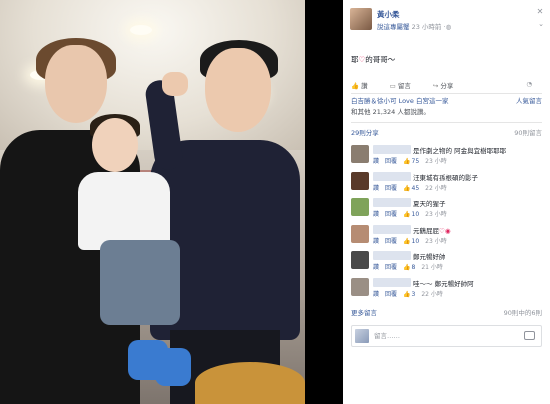 This screenshot has height=404, width=550. I want to click on comment-meta: 讚回覆 👍3 22 小時, so click(408, 293).